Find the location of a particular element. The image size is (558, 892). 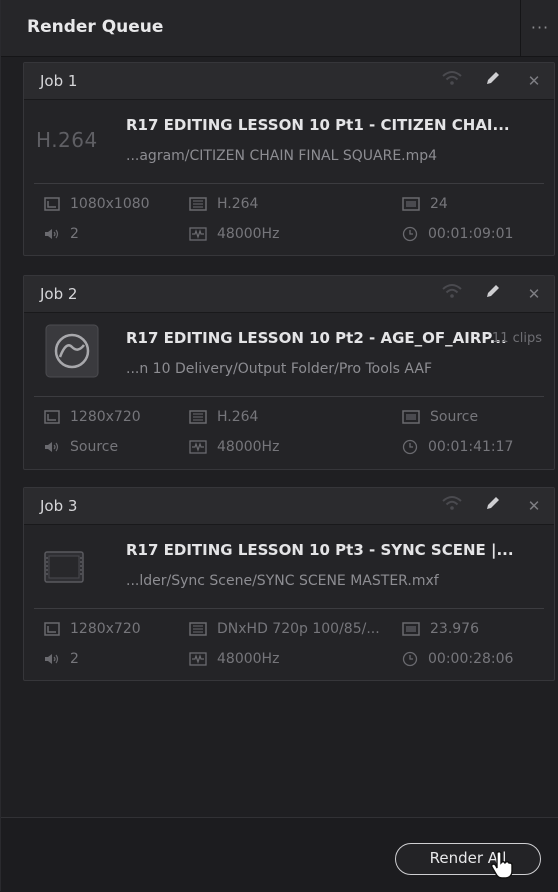

job-header: Job 2 ✕ is located at coordinates (289, 294).